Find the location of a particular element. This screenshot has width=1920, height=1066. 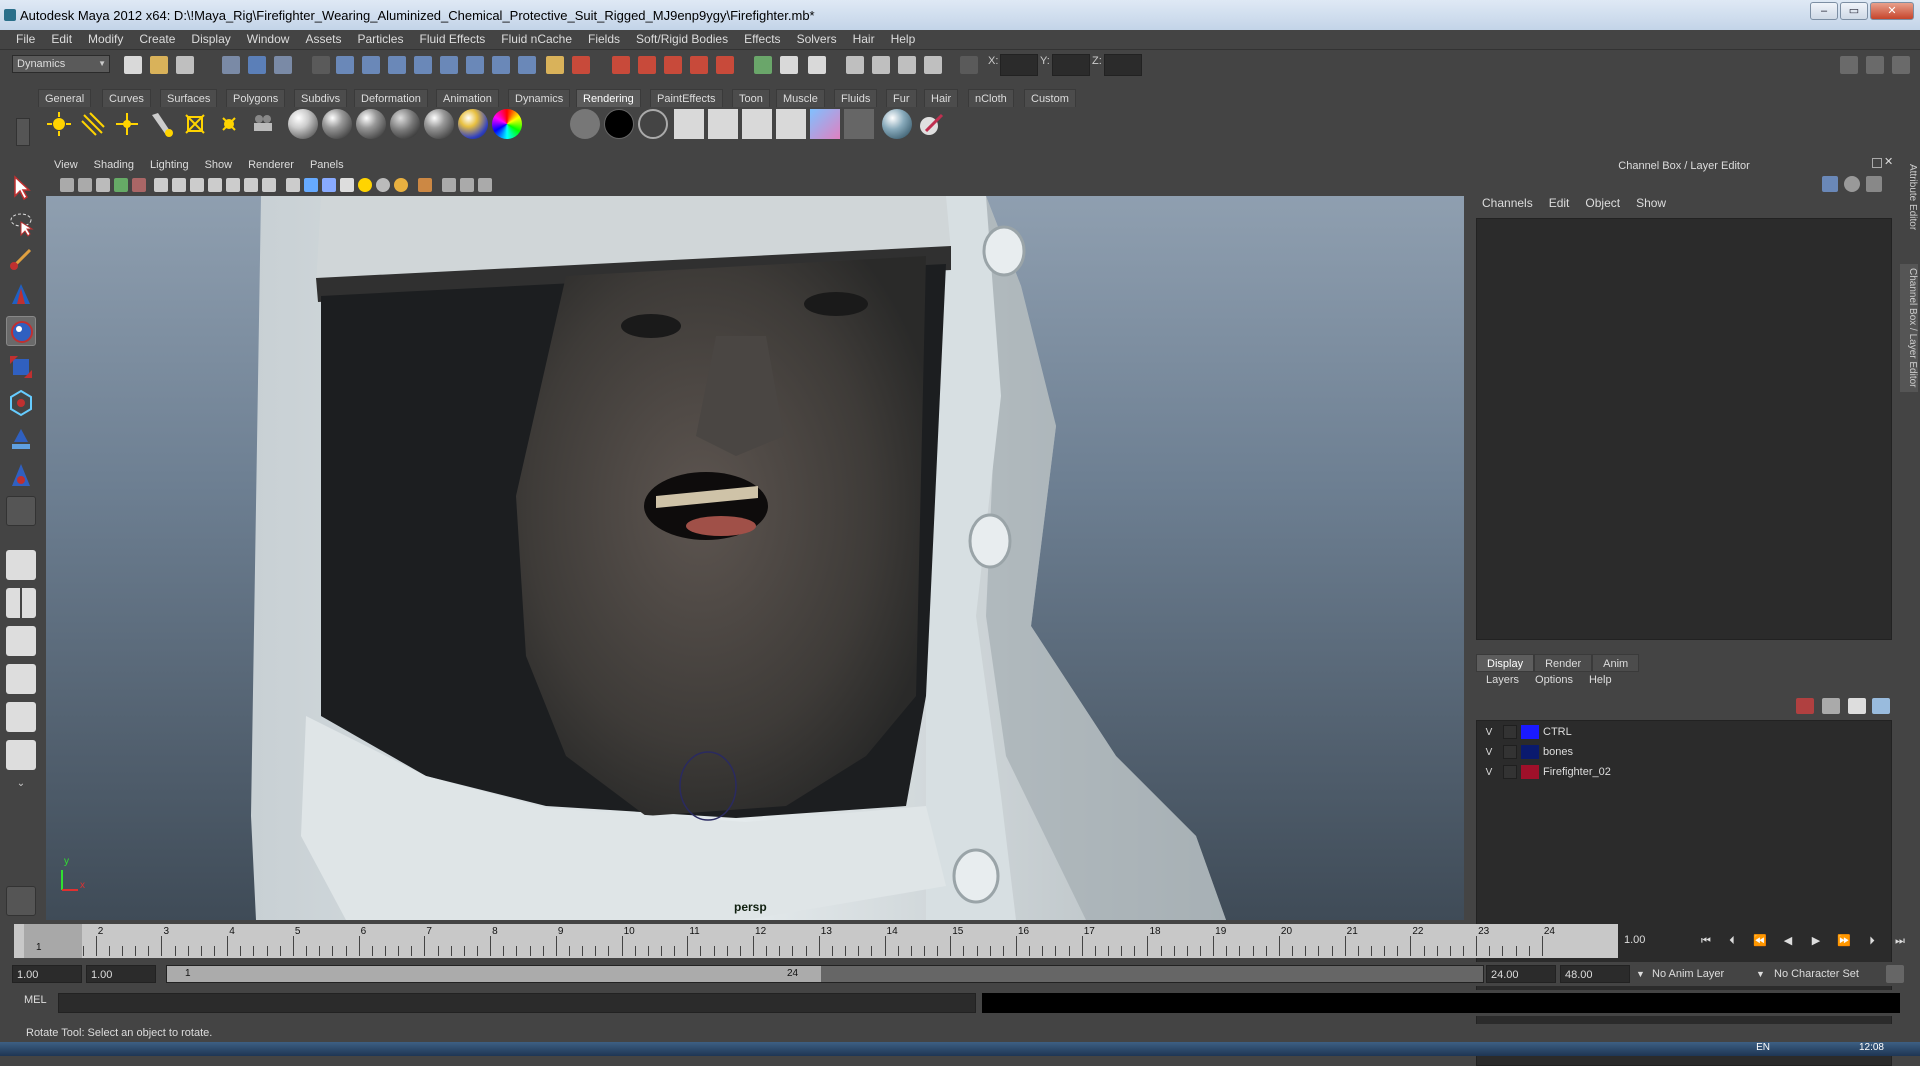

render-frame-icon is located at coordinates (621, 65).